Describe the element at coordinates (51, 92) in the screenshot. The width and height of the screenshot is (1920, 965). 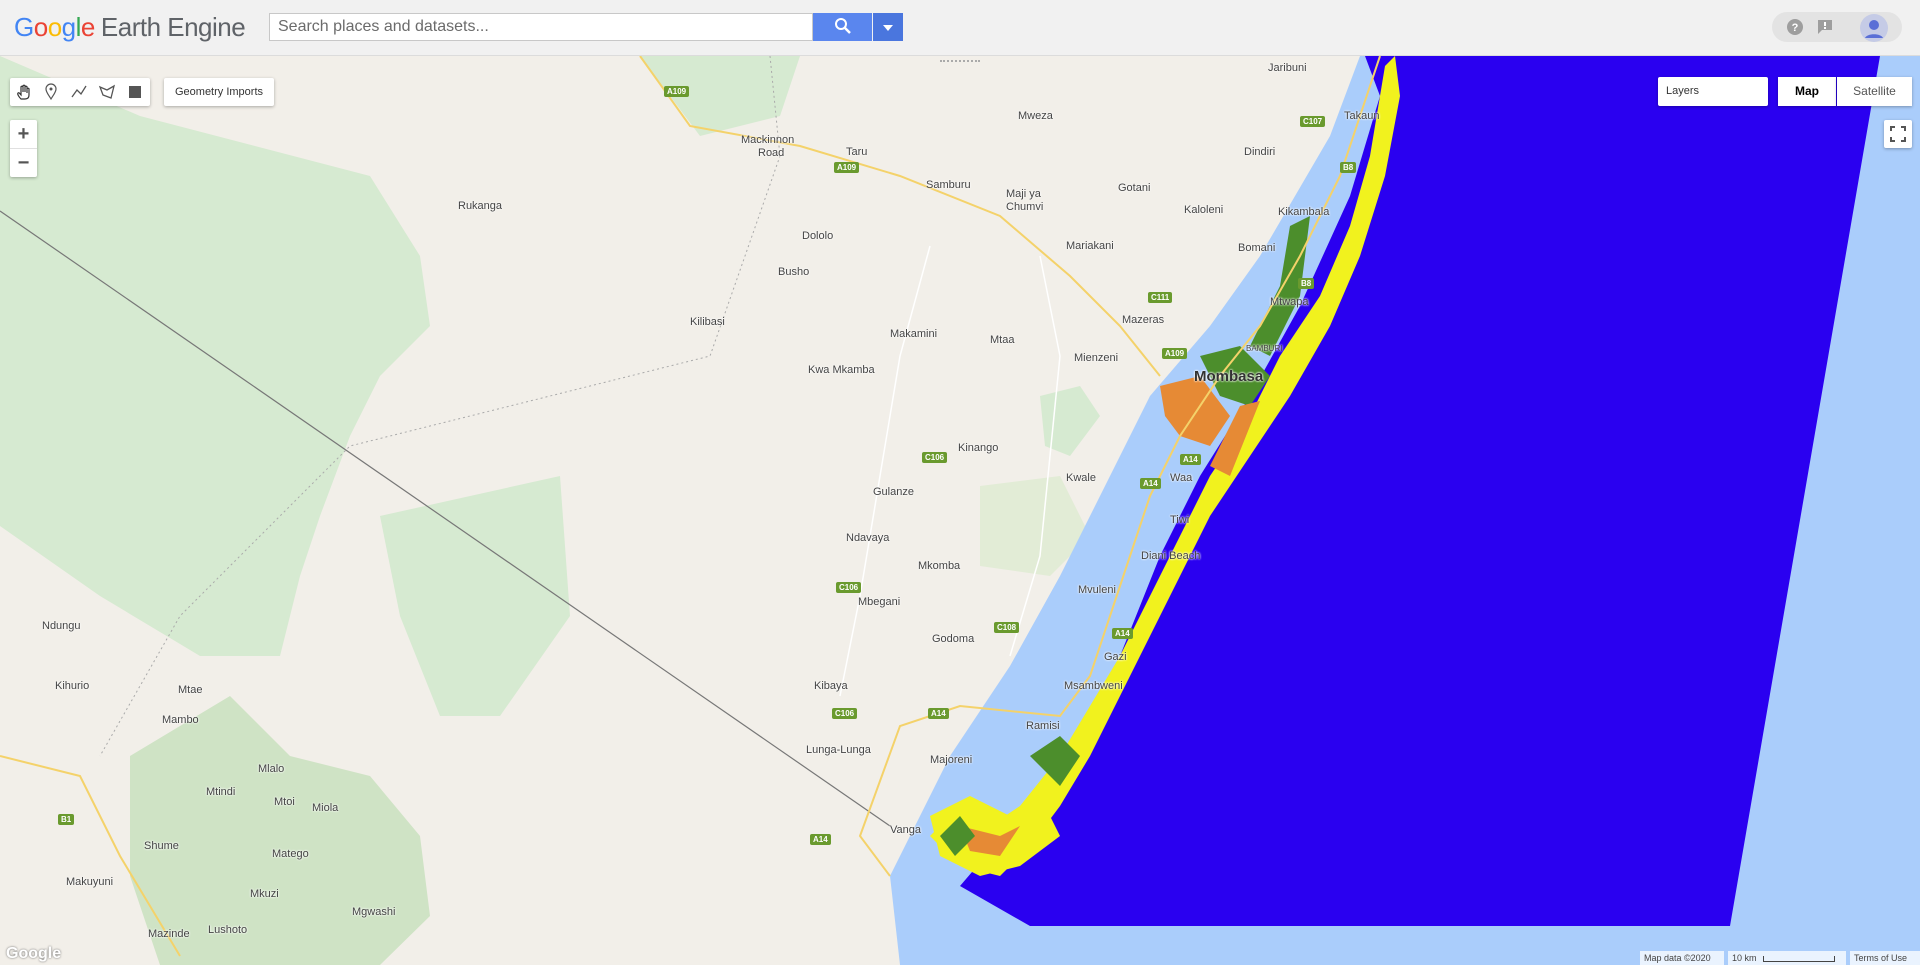
I see `marker-icon` at that location.